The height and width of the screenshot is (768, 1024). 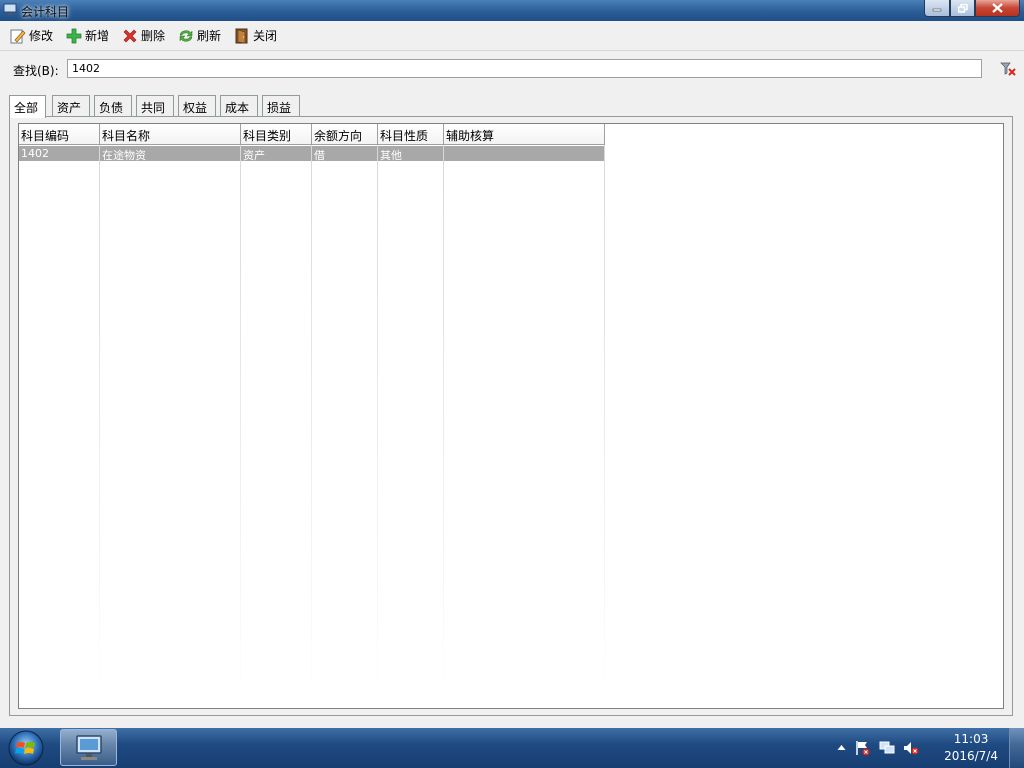 I want to click on x-icon, so click(x=130, y=35).